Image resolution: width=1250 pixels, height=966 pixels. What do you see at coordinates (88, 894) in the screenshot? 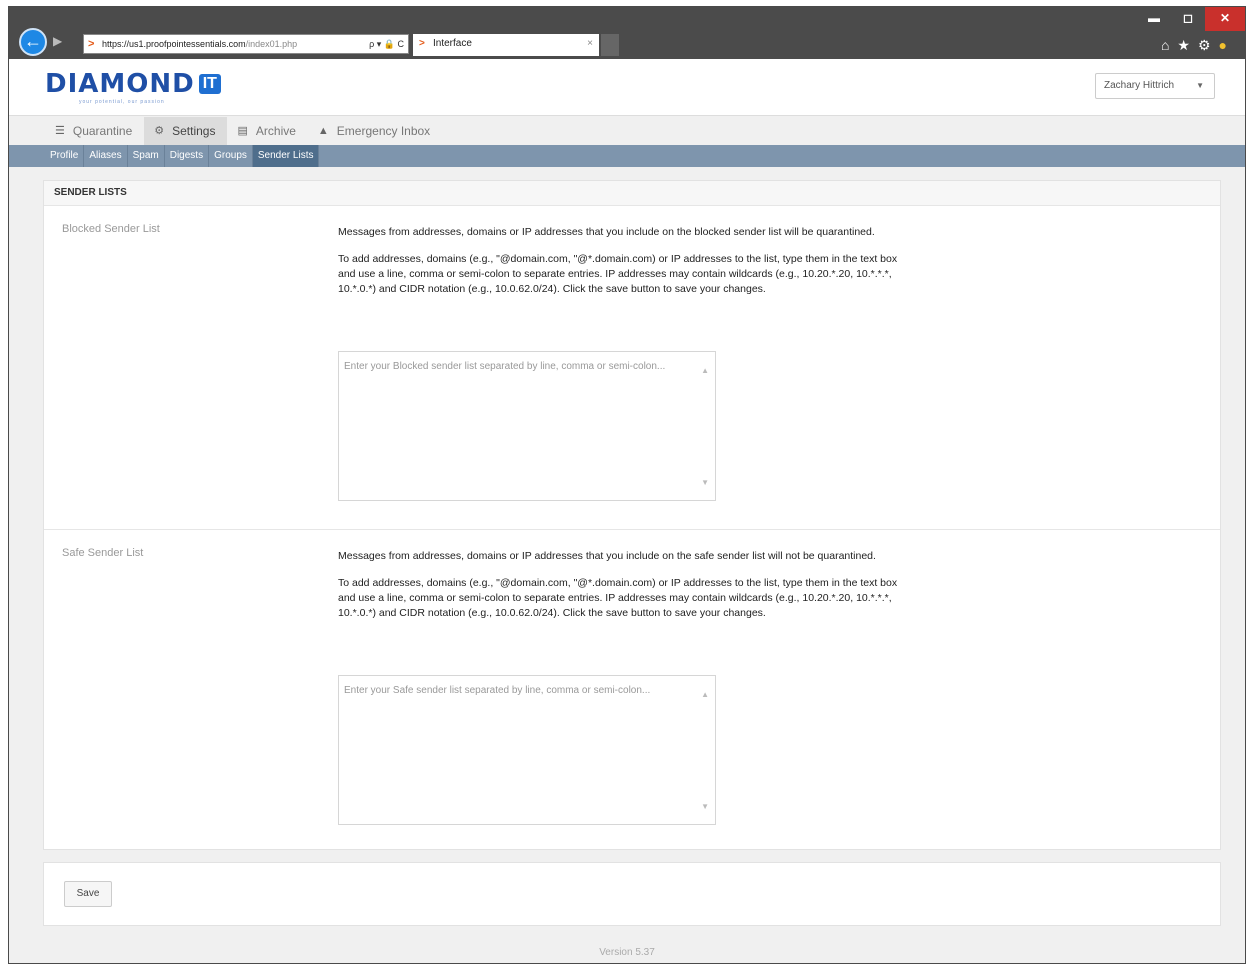
I see `save-button: Save` at bounding box center [88, 894].